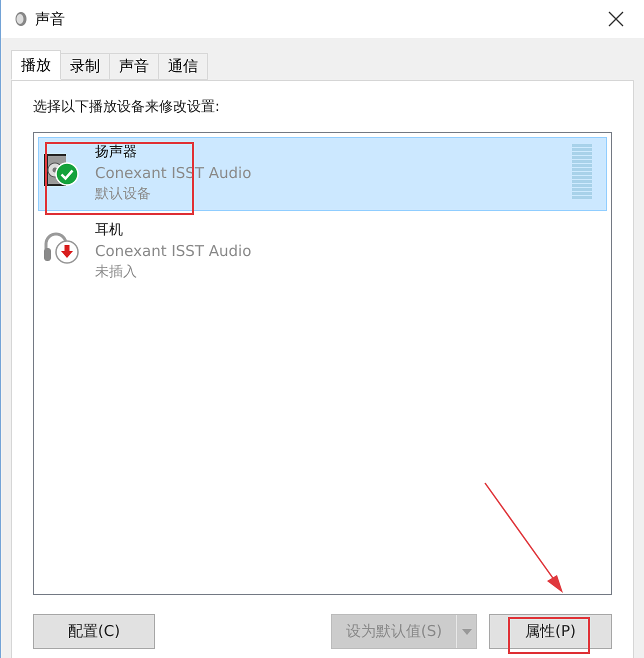 The image size is (644, 658). I want to click on close-icon, so click(616, 19).